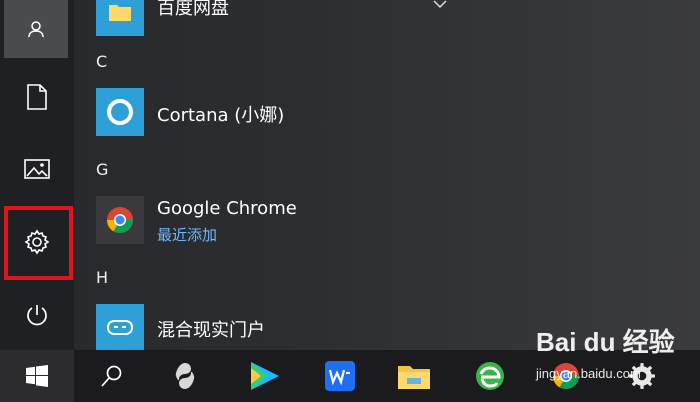  I want to click on documents-button, so click(37, 97).